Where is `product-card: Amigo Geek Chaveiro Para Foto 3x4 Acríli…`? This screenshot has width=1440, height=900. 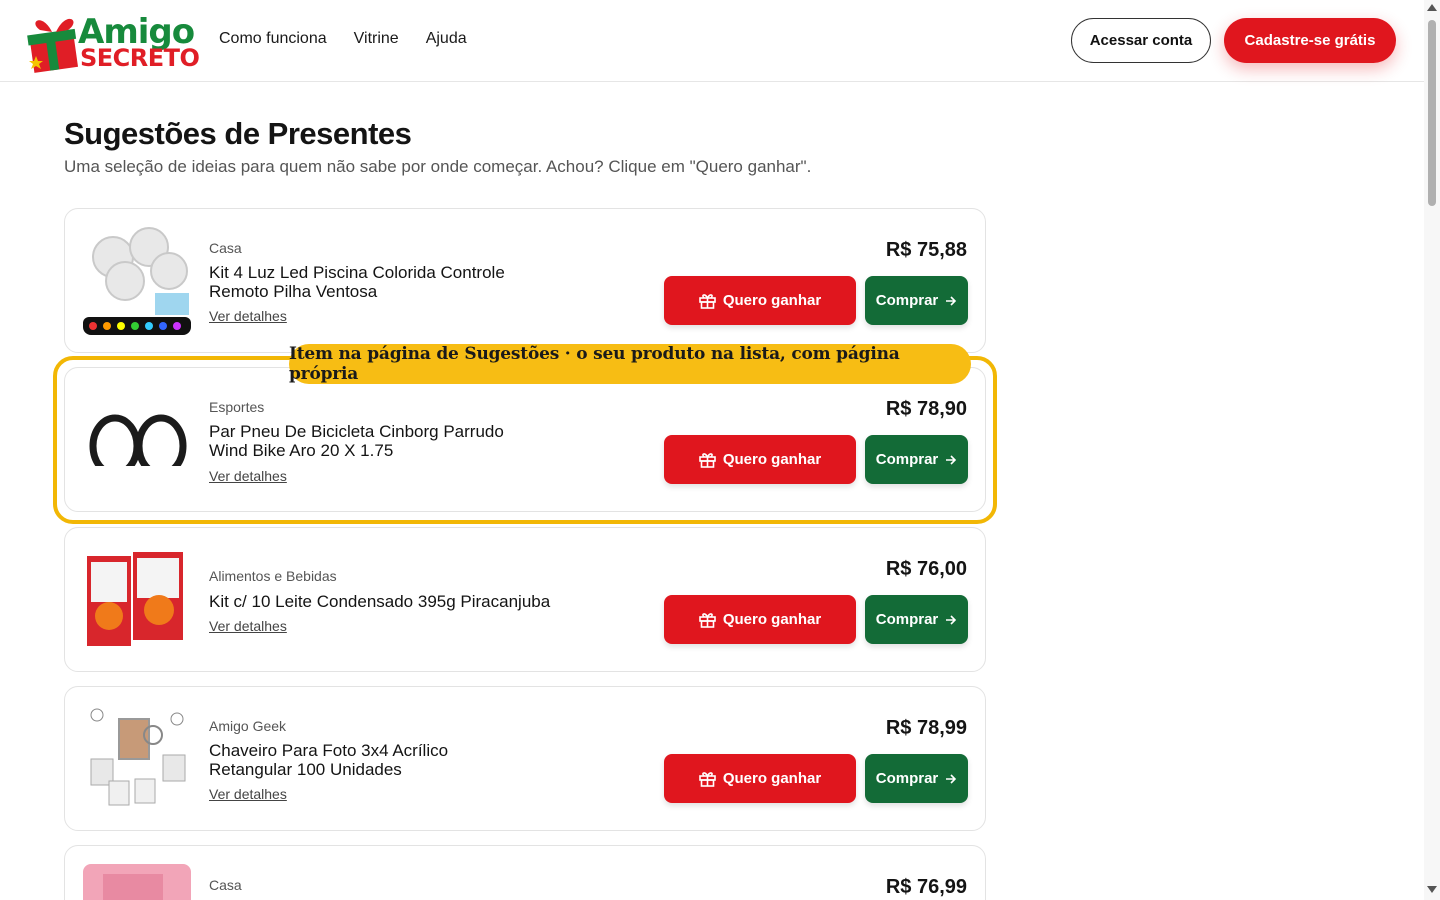 product-card: Amigo Geek Chaveiro Para Foto 3x4 Acríli… is located at coordinates (525, 758).